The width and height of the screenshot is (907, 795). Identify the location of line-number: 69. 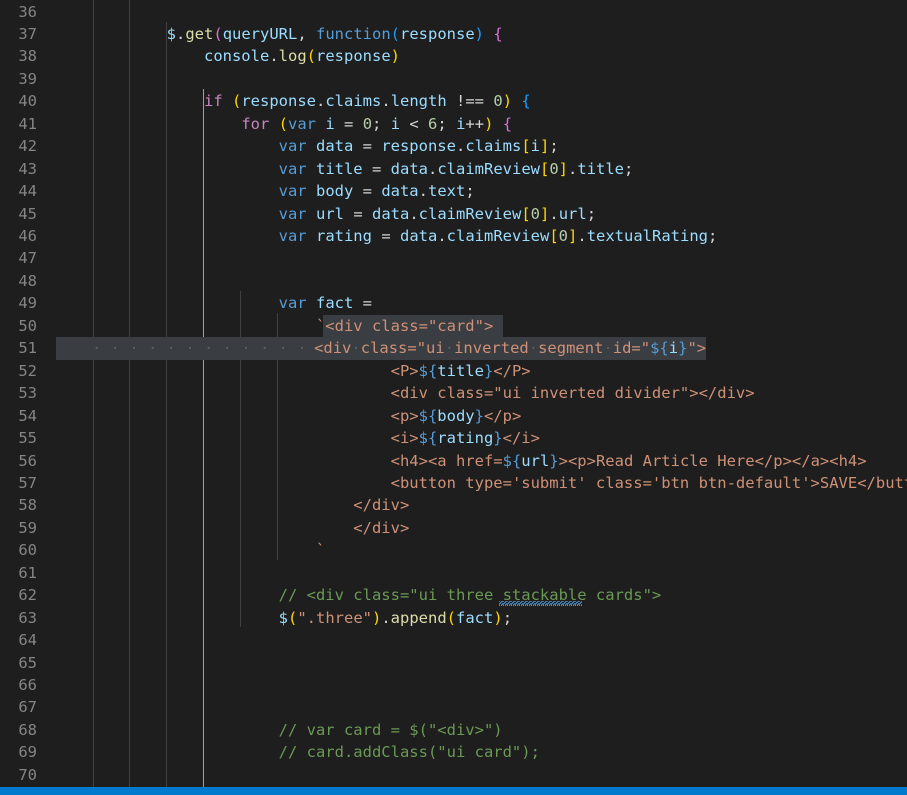
(27, 752).